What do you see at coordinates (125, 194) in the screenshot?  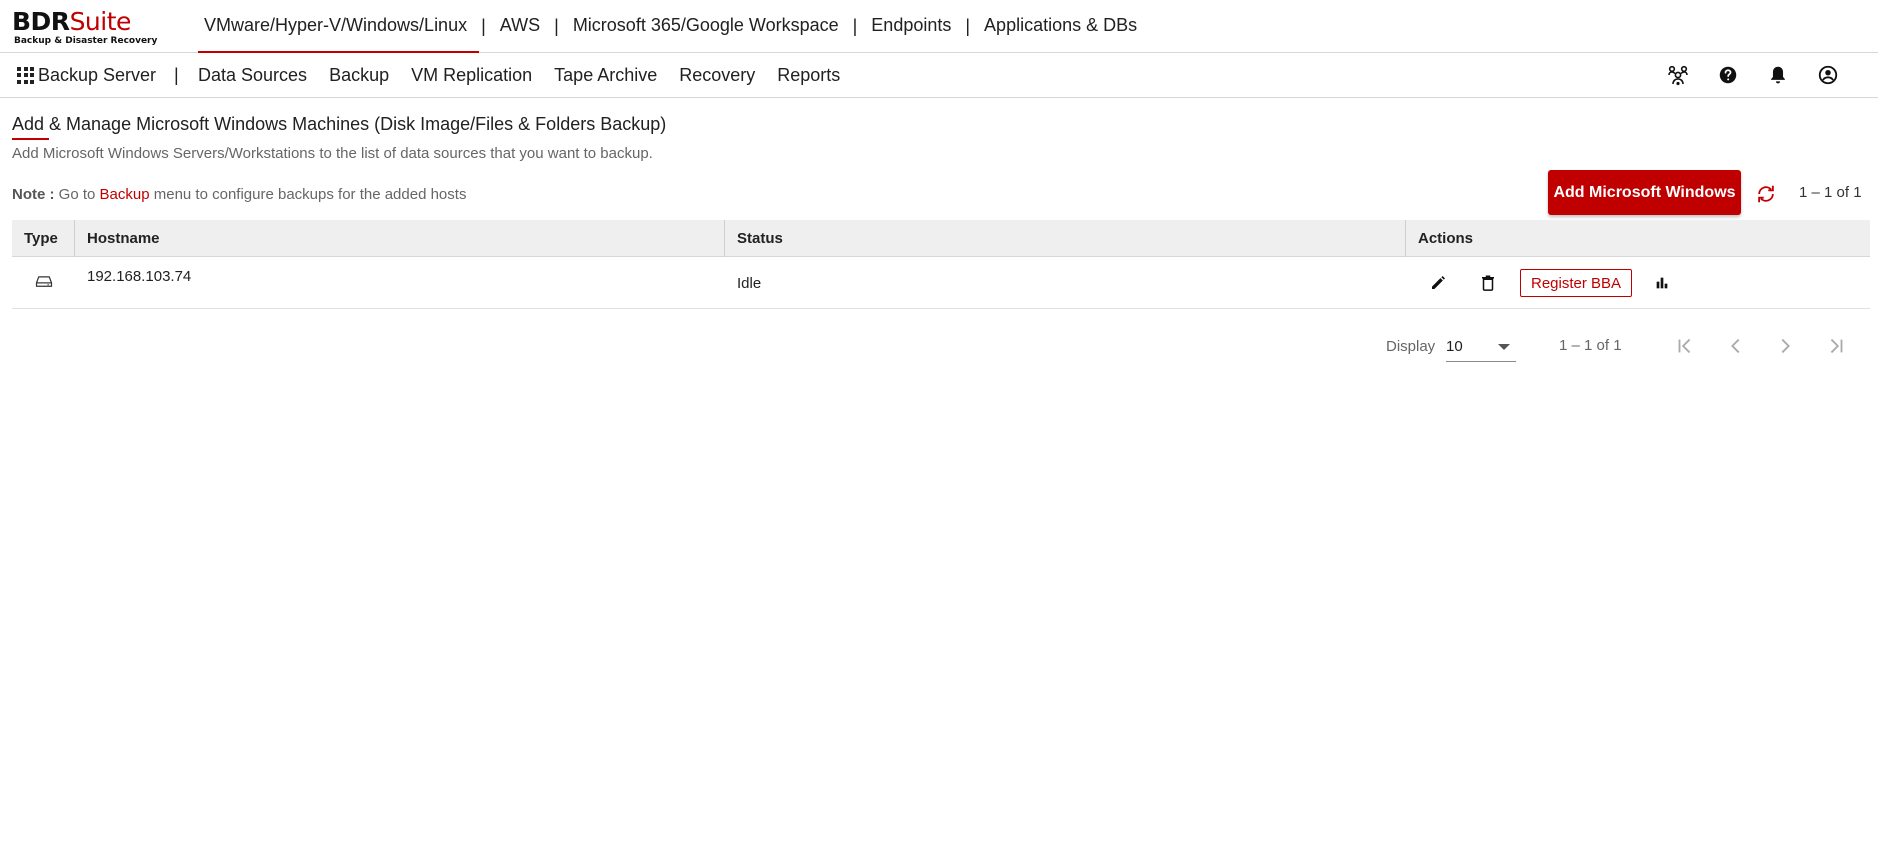 I see `backup-link: Backup` at bounding box center [125, 194].